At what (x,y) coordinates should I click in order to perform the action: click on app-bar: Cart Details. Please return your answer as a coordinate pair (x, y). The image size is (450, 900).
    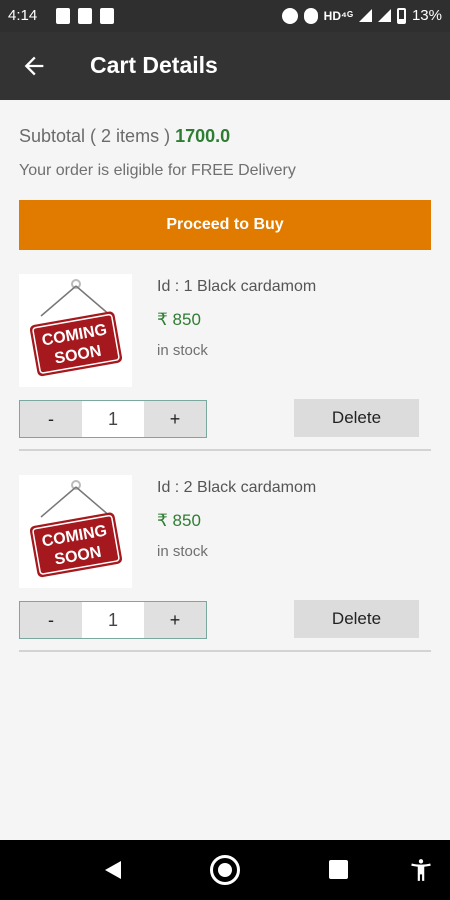
    Looking at the image, I should click on (225, 66).